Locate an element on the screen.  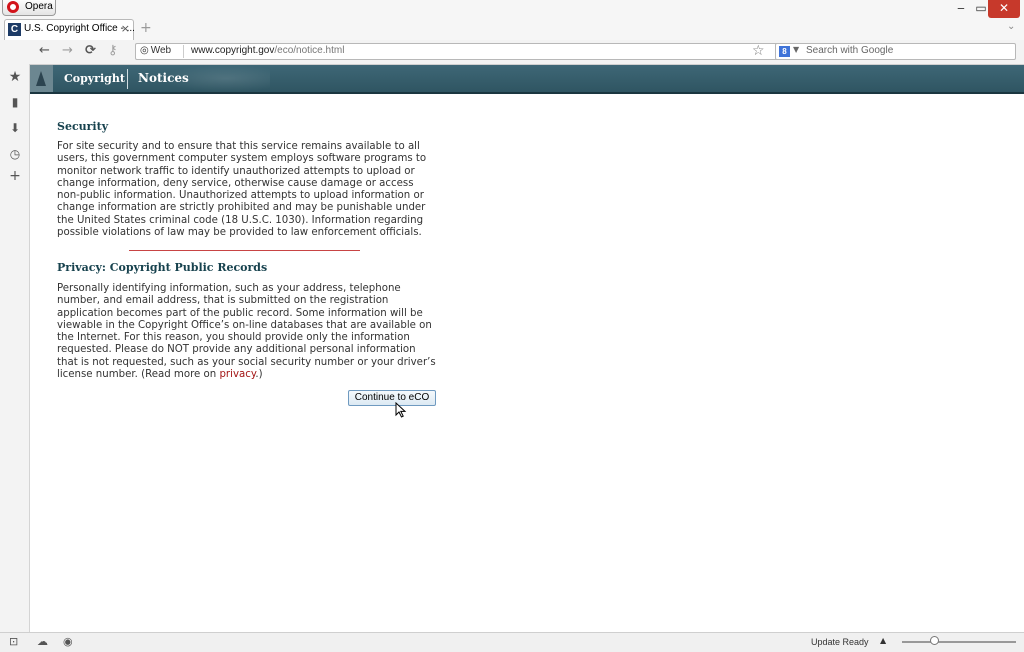
url-text: www.copyright.gov/eco/notice.html is located at coordinates (267, 50).